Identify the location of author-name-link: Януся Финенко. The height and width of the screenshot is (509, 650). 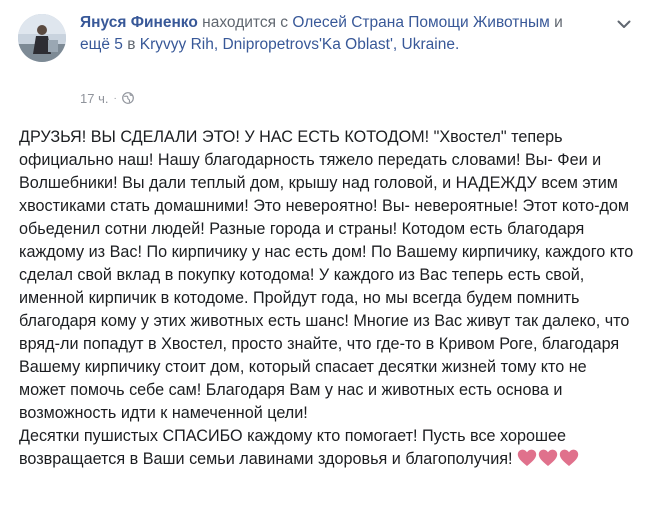
(139, 22).